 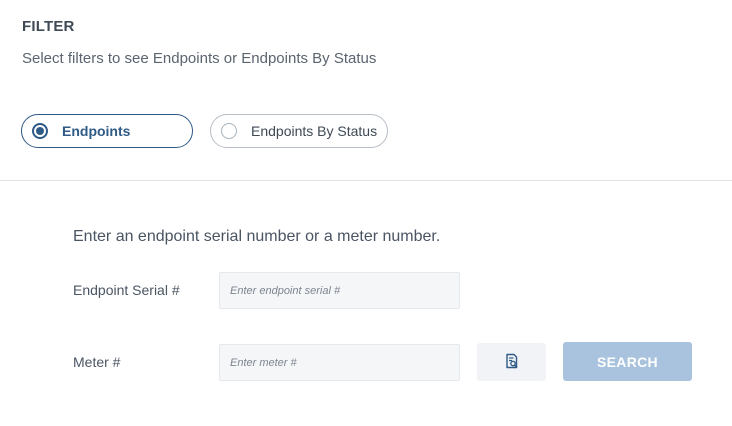 I want to click on radio-unselected-icon, so click(x=229, y=131).